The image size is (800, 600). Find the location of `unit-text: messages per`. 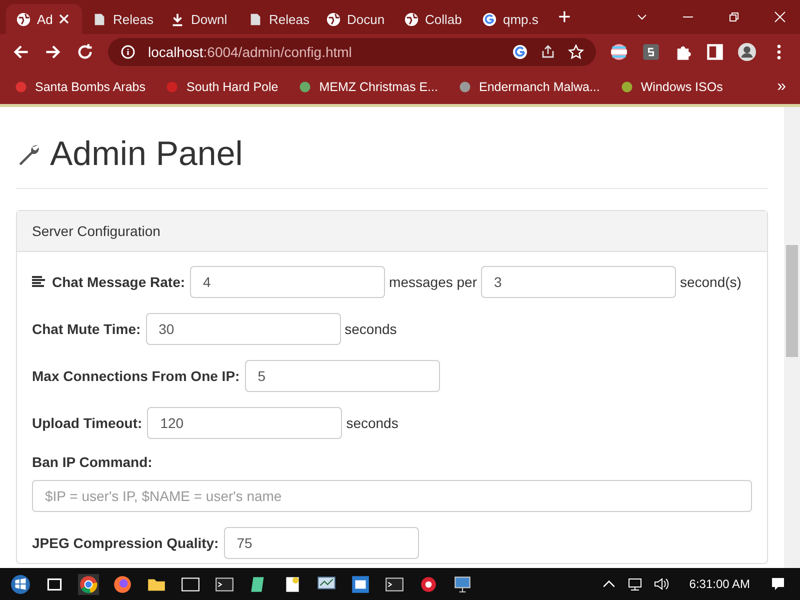

unit-text: messages per is located at coordinates (433, 282).